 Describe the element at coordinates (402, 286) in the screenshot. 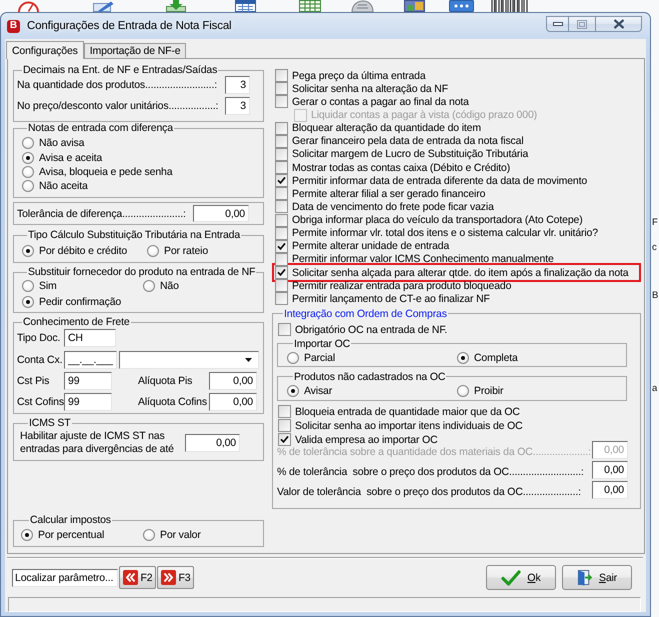

I see `checkbox-label: Permitir realizar entrada para produto bloqueado` at that location.